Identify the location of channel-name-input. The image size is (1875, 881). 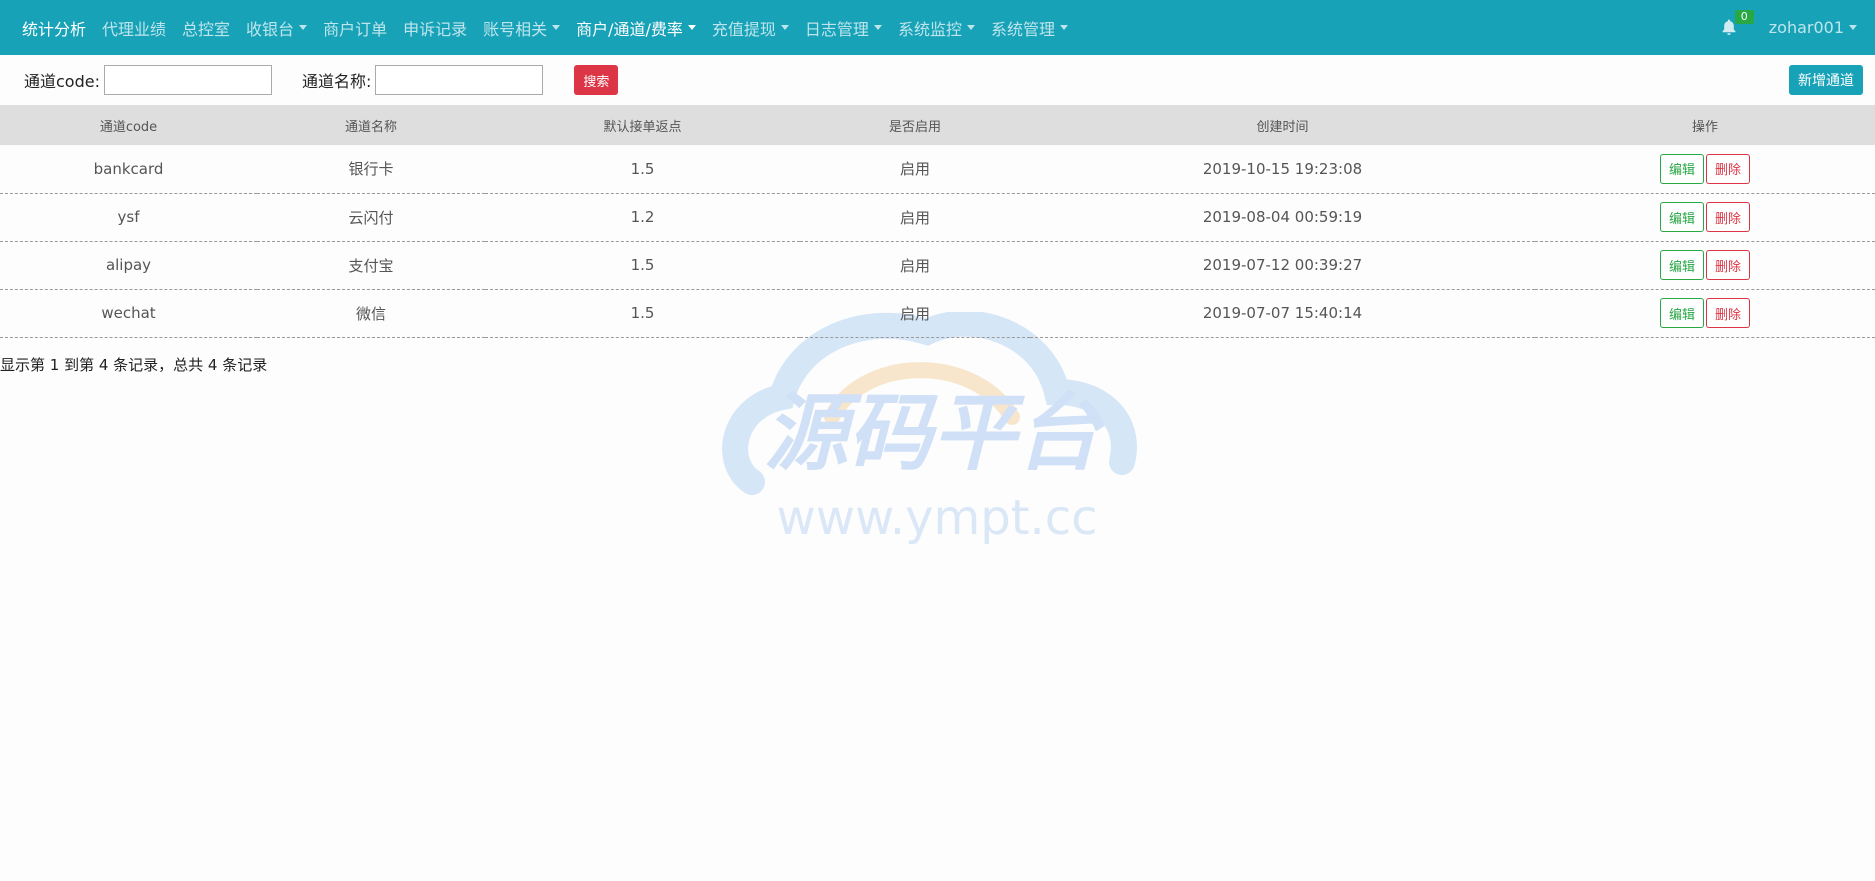
(459, 80).